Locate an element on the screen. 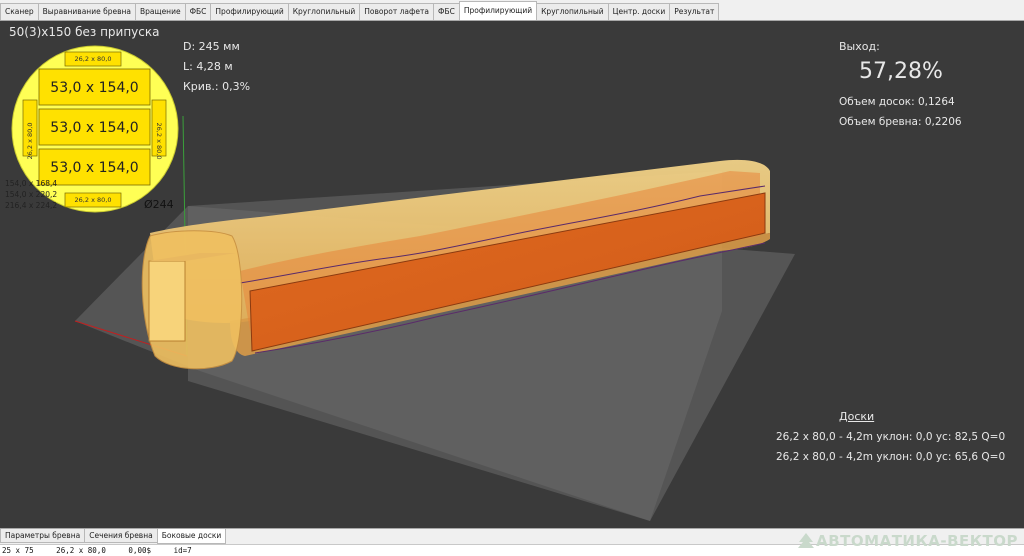 This screenshot has height=556, width=1024. center-board-1-label: 53,0 x 154,0 is located at coordinates (94, 88).